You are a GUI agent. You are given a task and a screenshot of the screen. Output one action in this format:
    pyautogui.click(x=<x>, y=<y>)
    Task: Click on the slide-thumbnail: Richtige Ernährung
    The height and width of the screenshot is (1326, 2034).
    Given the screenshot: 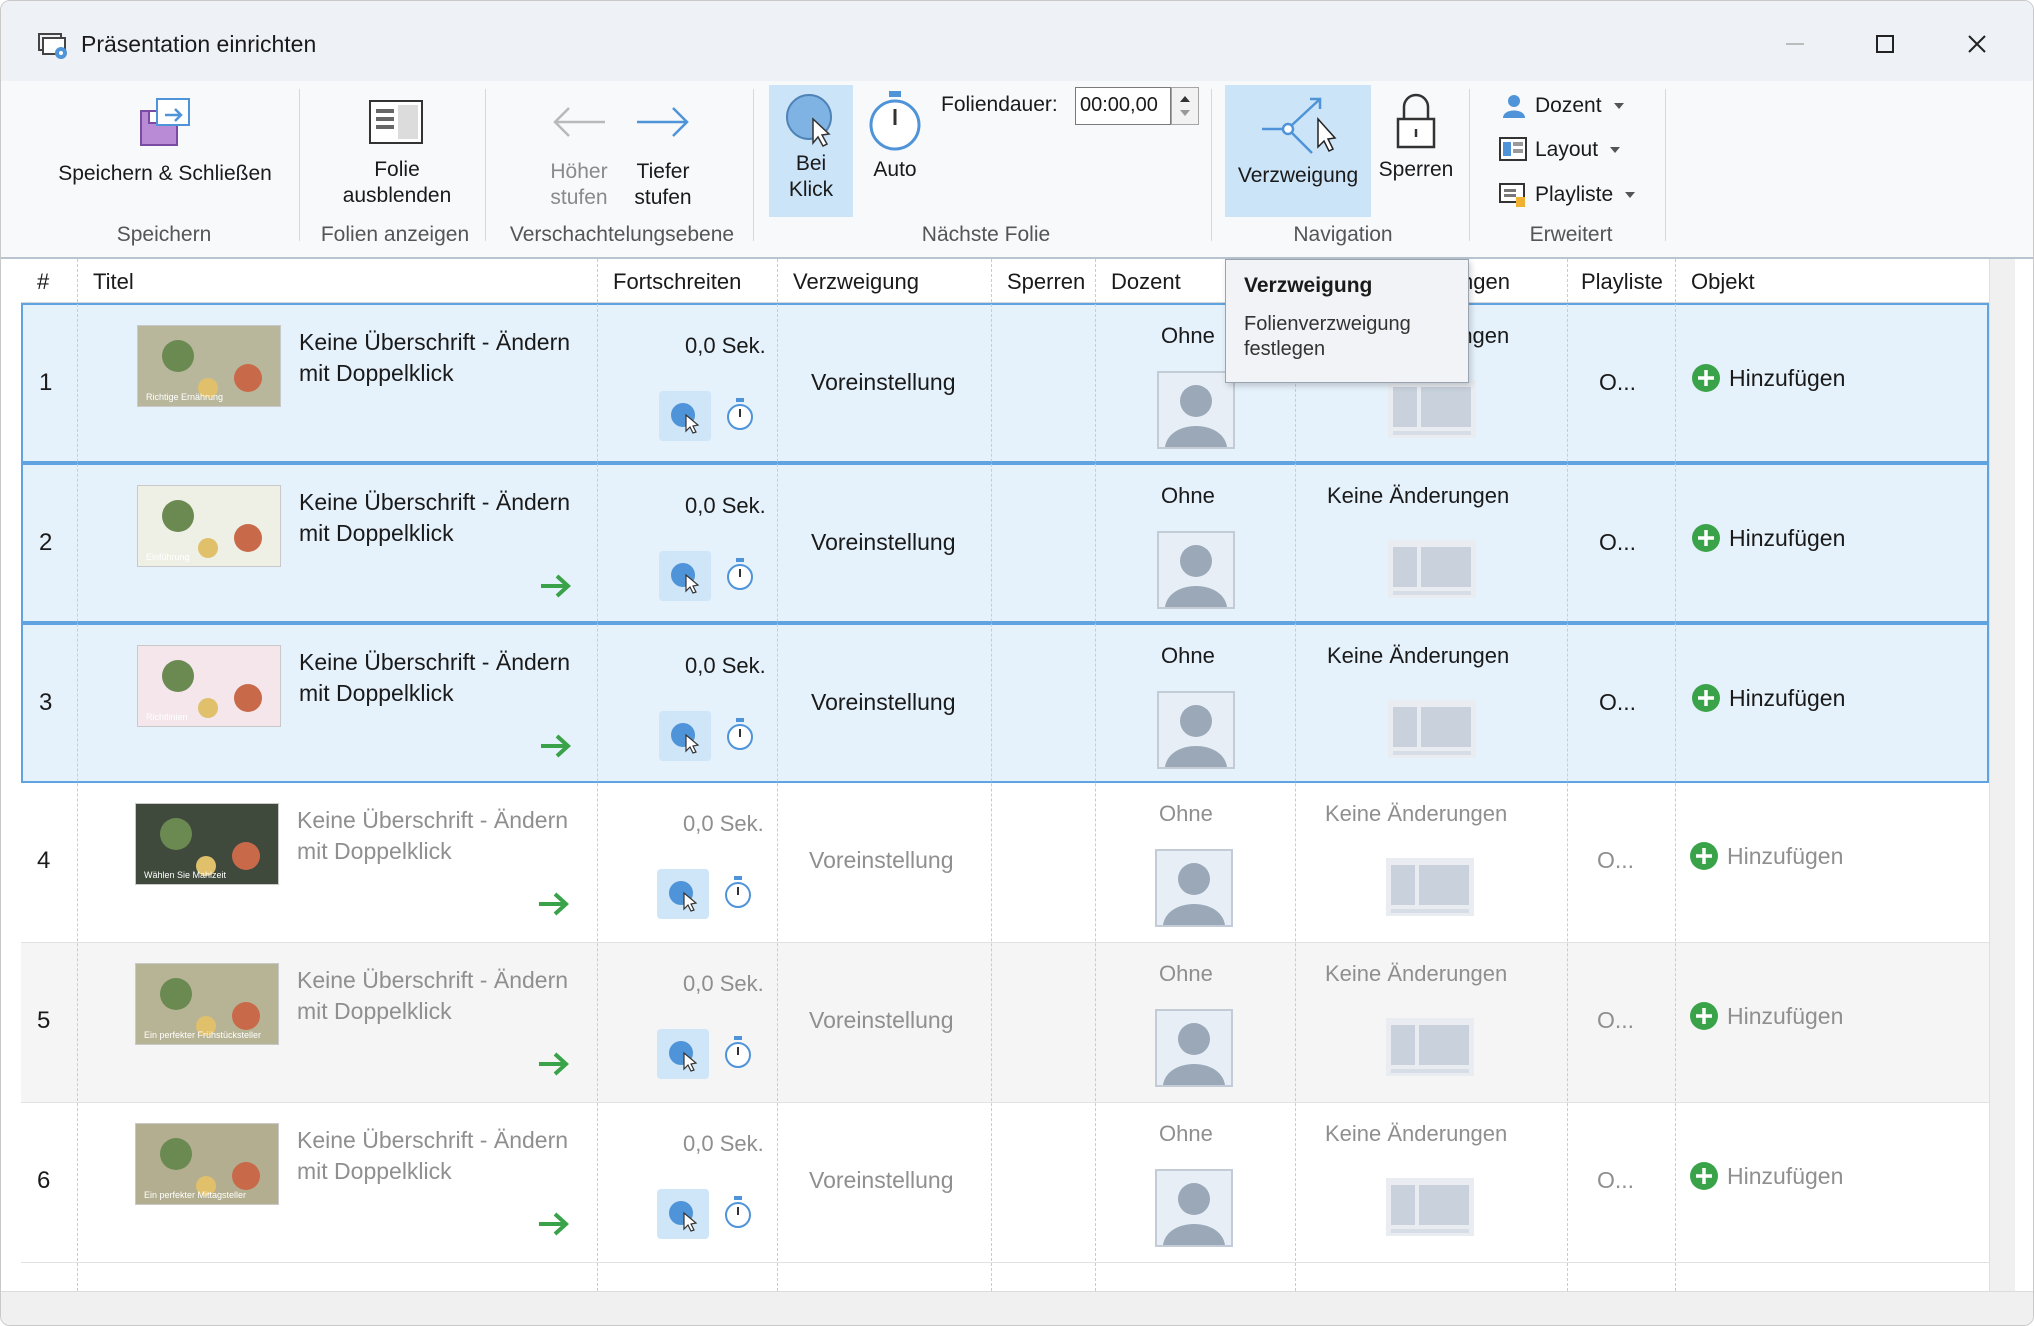 What is the action you would take?
    pyautogui.click(x=209, y=366)
    